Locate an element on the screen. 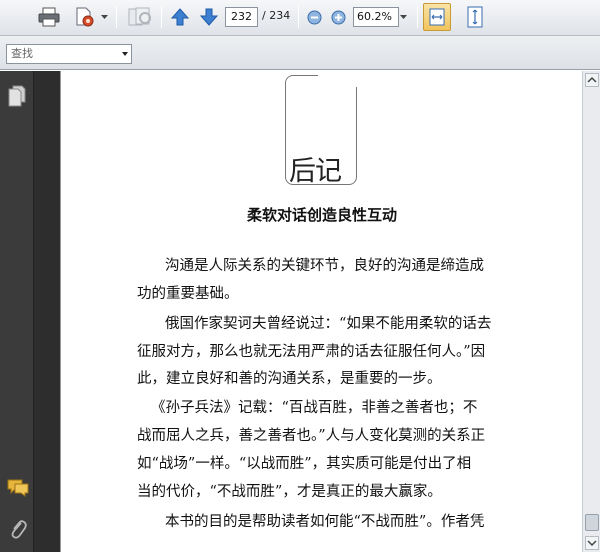 The image size is (600, 552). chevron-up-icon is located at coordinates (592, 79).